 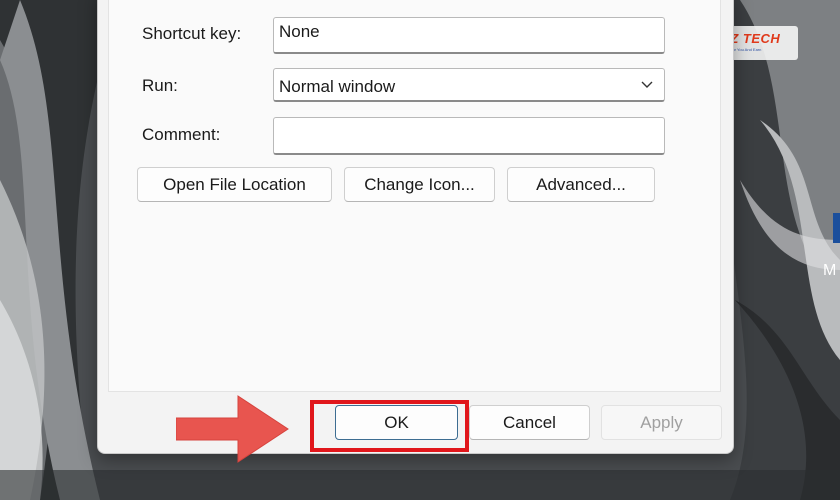 I want to click on shortcut-key-field: None, so click(x=469, y=35).